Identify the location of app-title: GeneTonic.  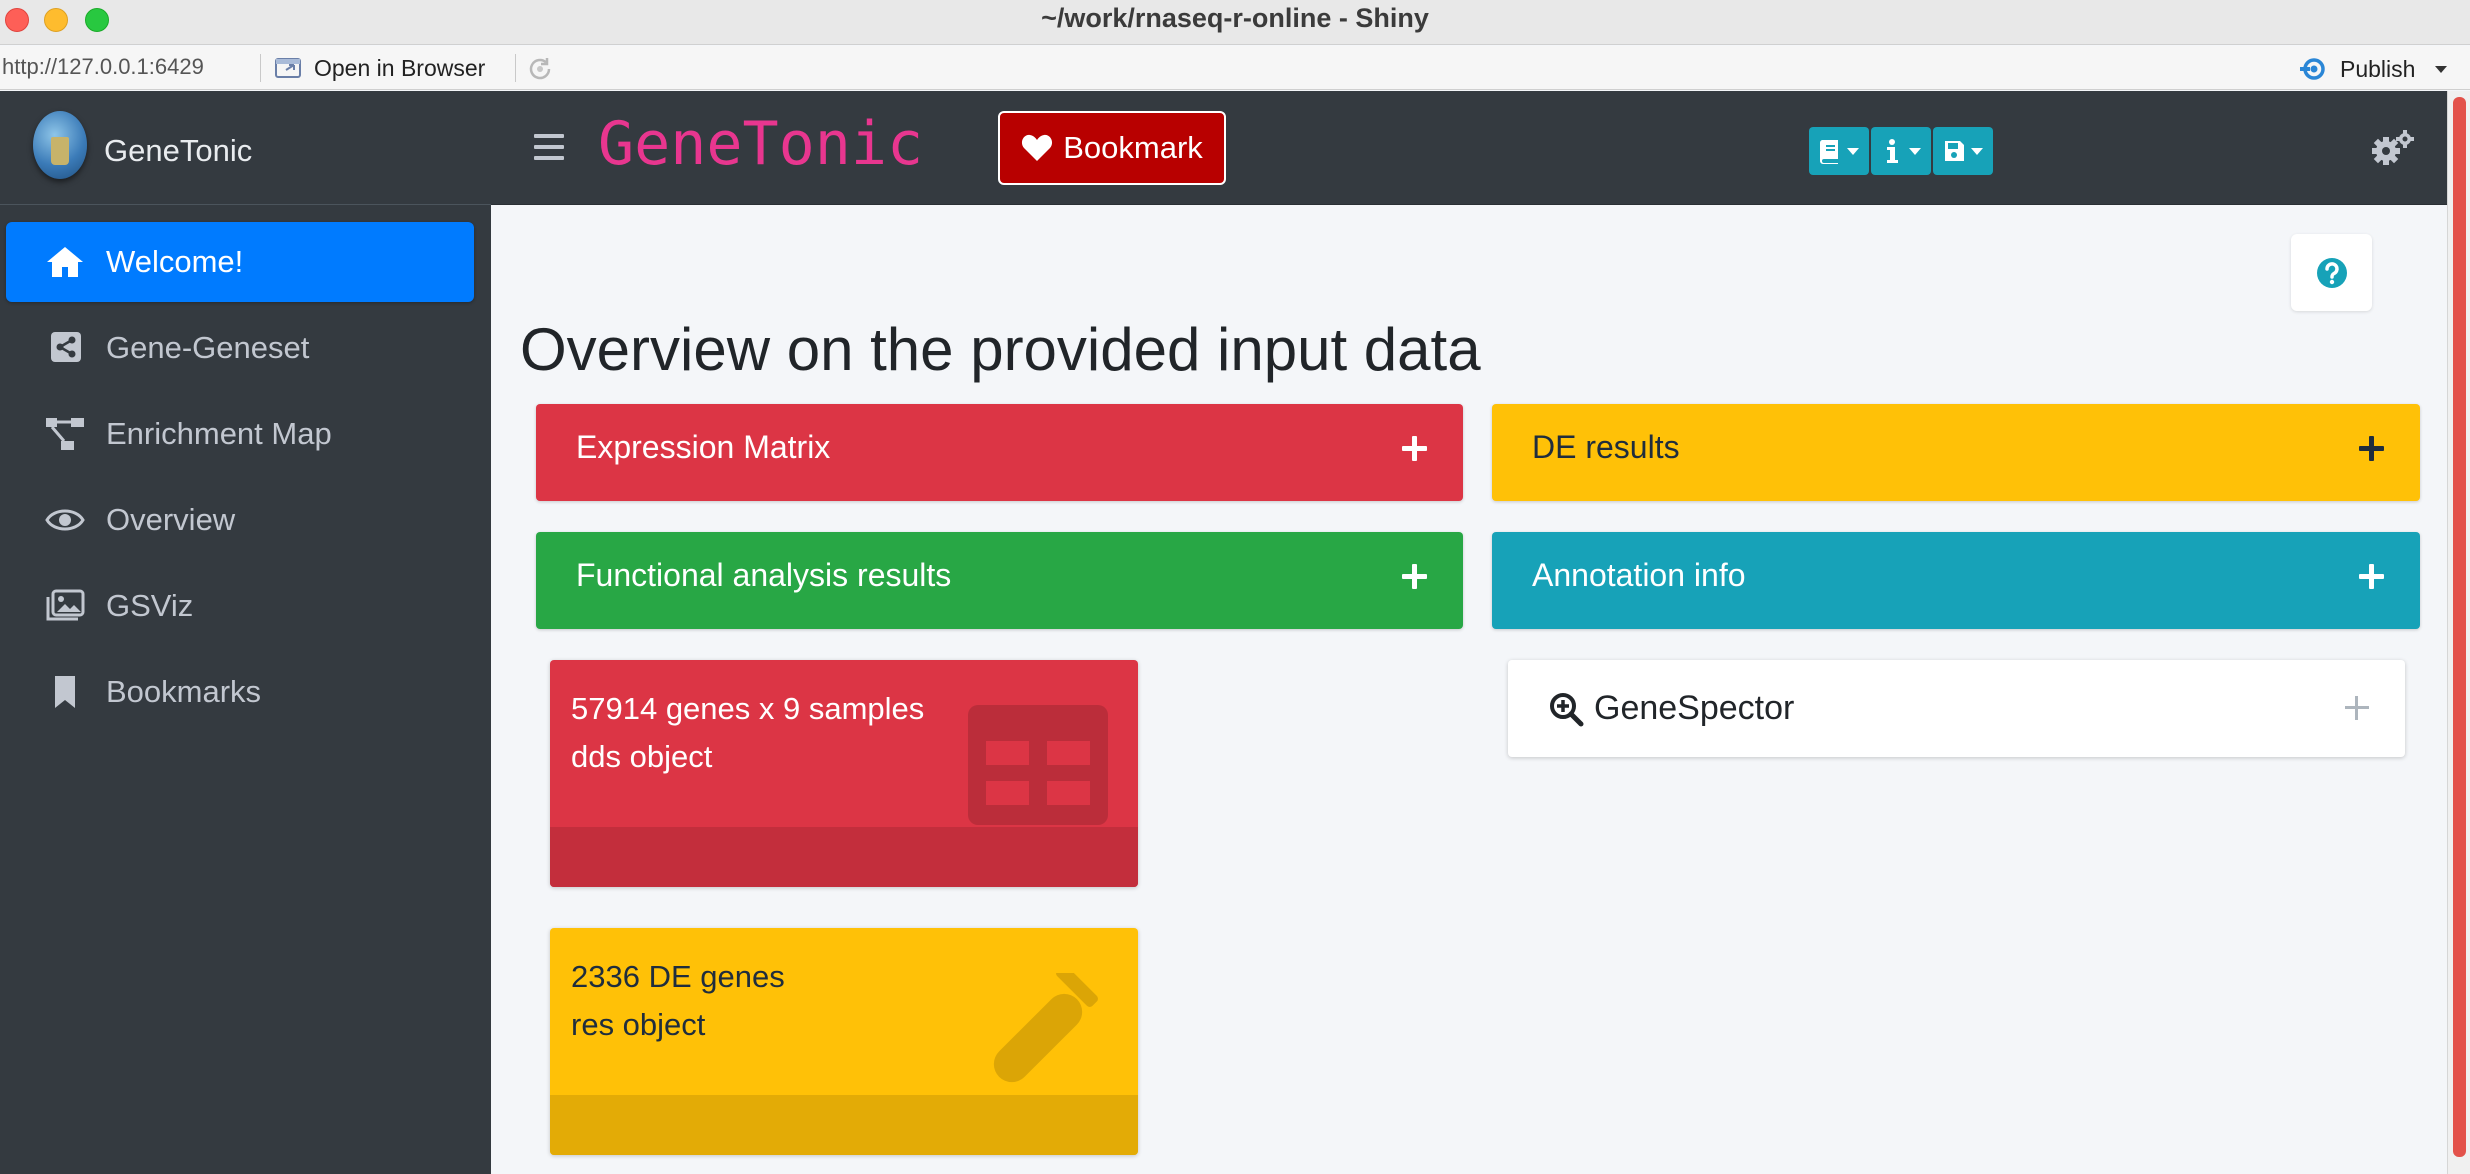
(761, 144).